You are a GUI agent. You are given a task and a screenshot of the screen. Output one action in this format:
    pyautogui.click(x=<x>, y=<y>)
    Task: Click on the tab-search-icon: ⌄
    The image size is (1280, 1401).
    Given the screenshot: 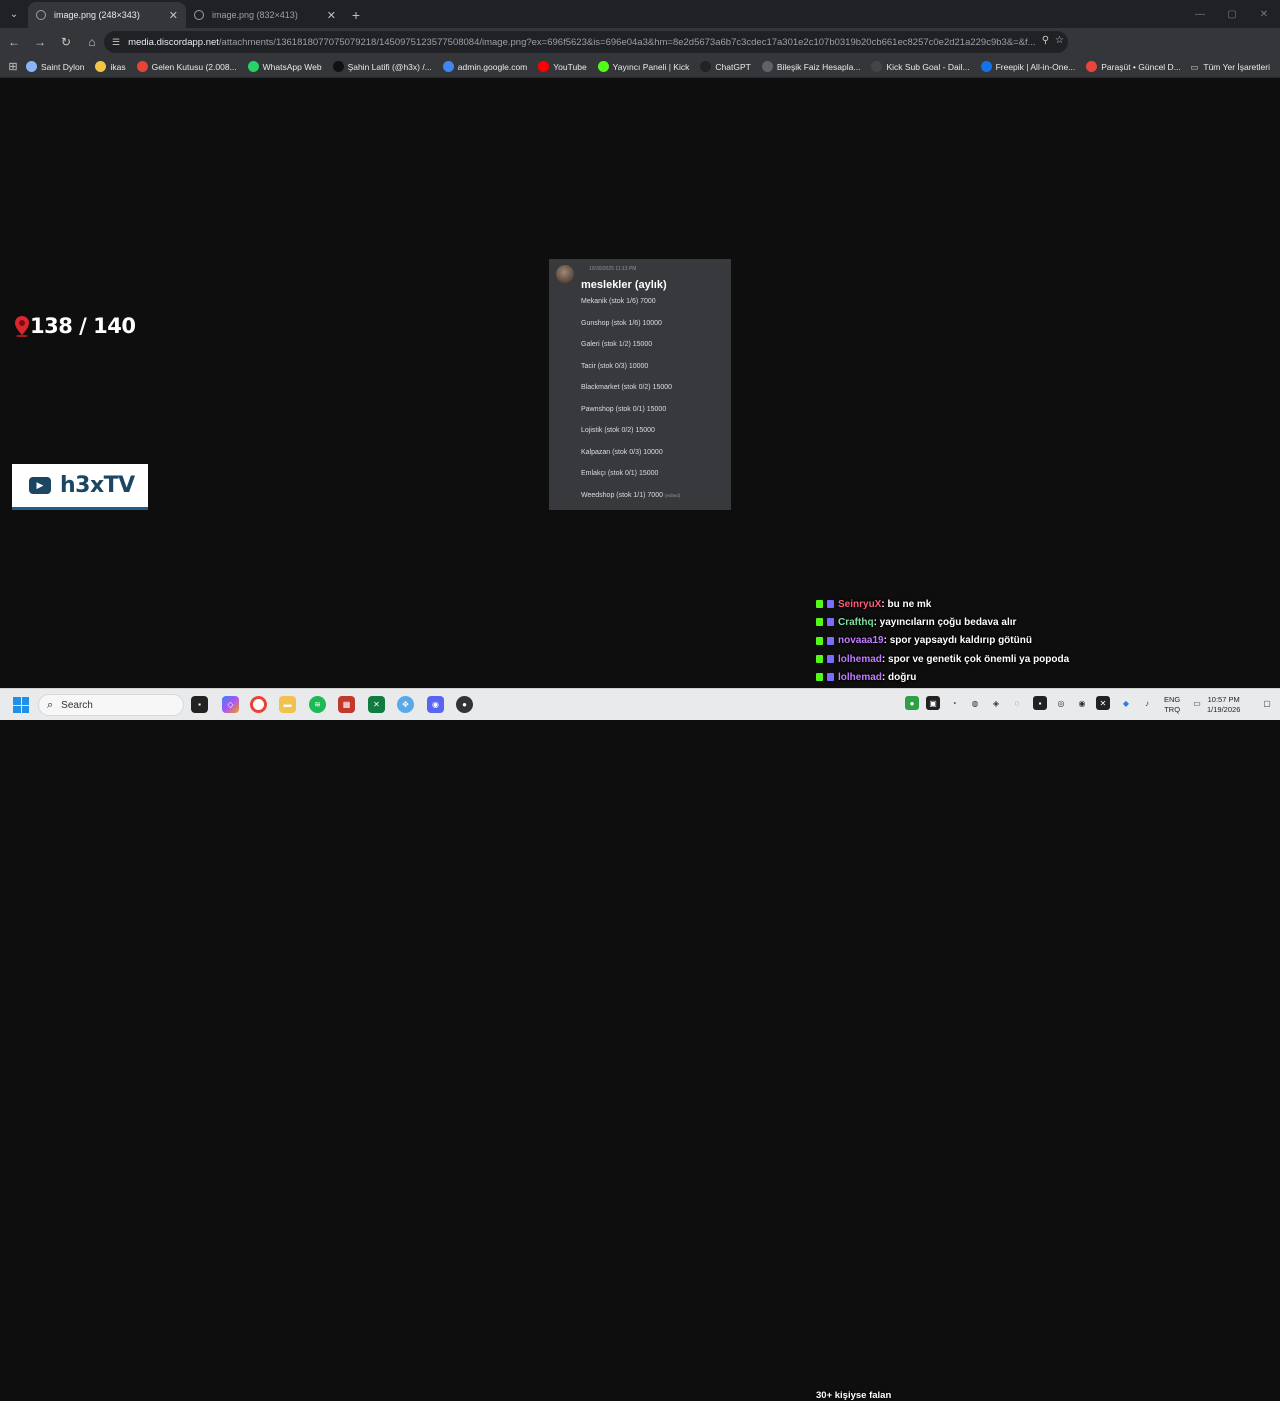 What is the action you would take?
    pyautogui.click(x=14, y=14)
    